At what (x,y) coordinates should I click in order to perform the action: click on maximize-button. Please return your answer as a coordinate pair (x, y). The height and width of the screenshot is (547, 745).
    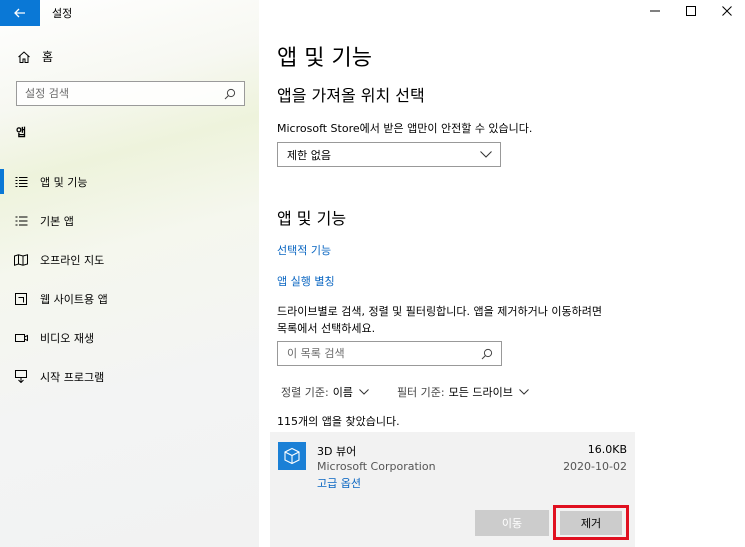
    Looking at the image, I should click on (691, 11).